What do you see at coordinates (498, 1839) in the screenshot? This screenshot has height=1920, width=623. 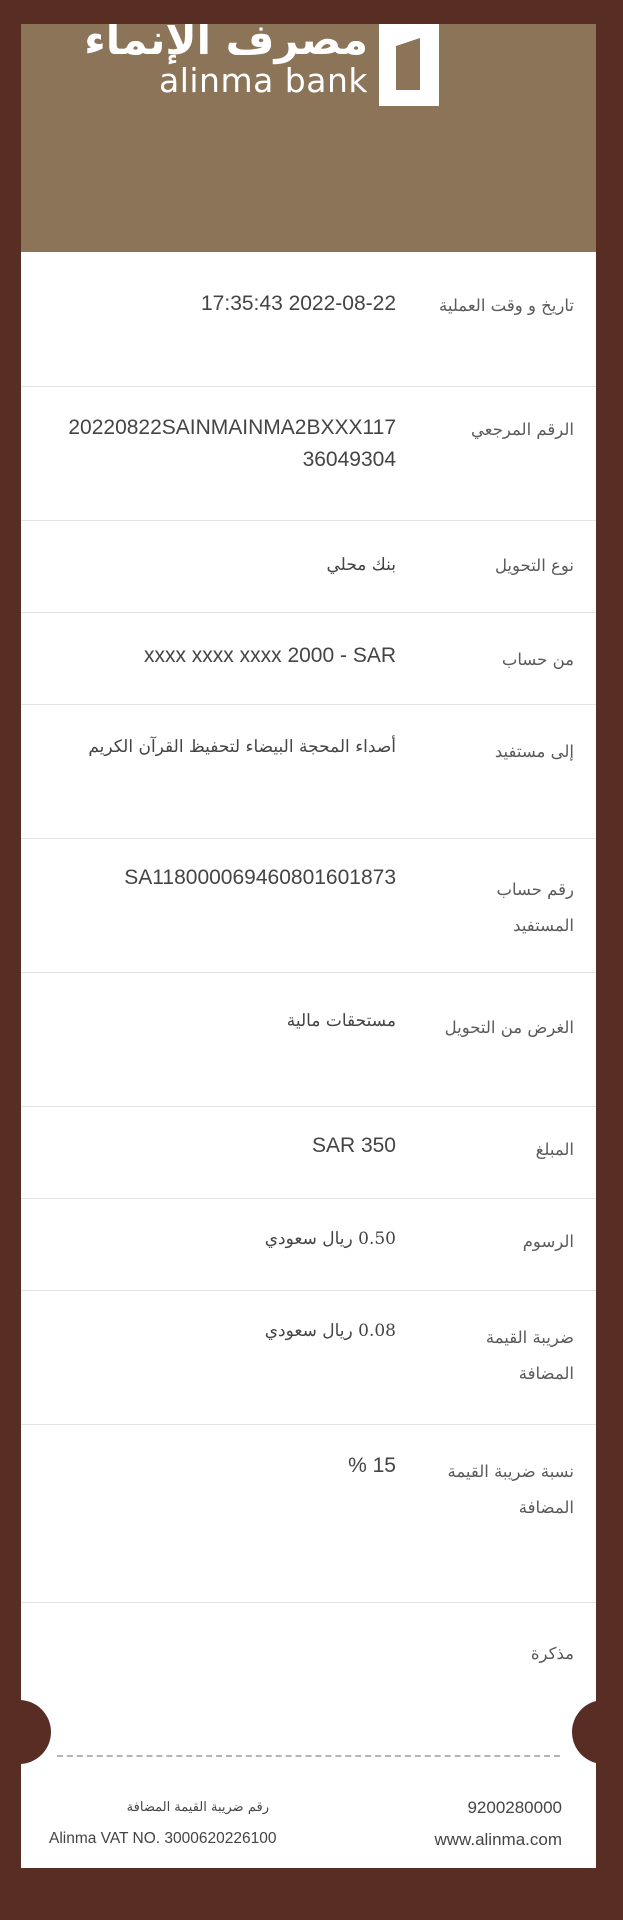 I see `website: www.alinma.com` at bounding box center [498, 1839].